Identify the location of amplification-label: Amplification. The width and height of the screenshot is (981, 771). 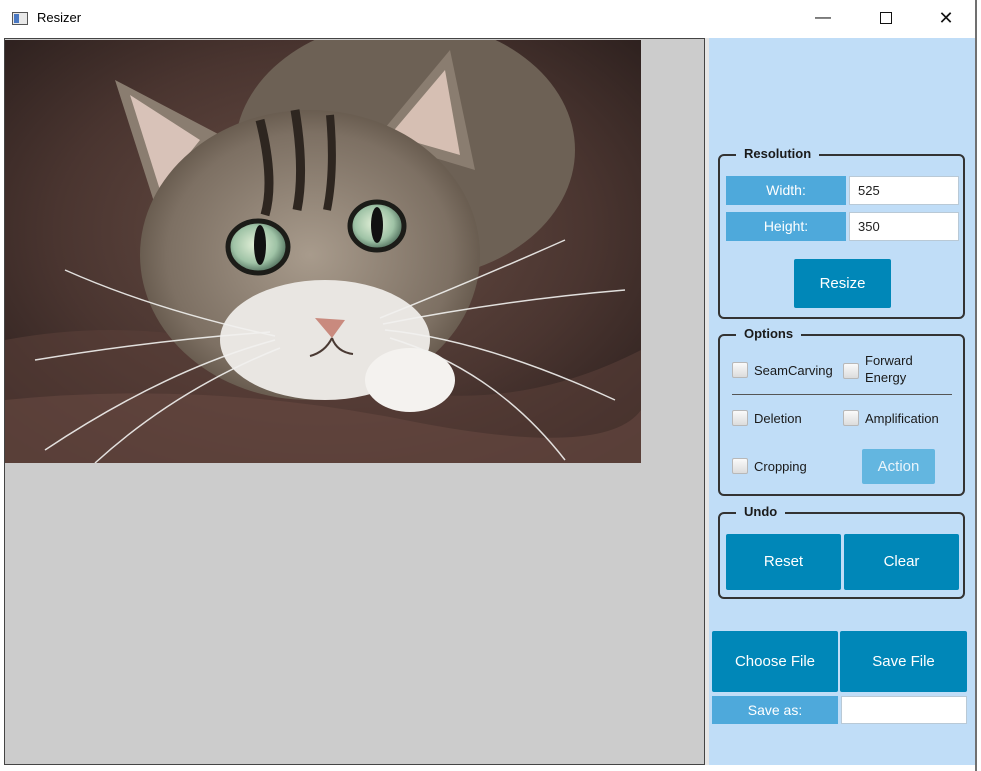
(902, 418).